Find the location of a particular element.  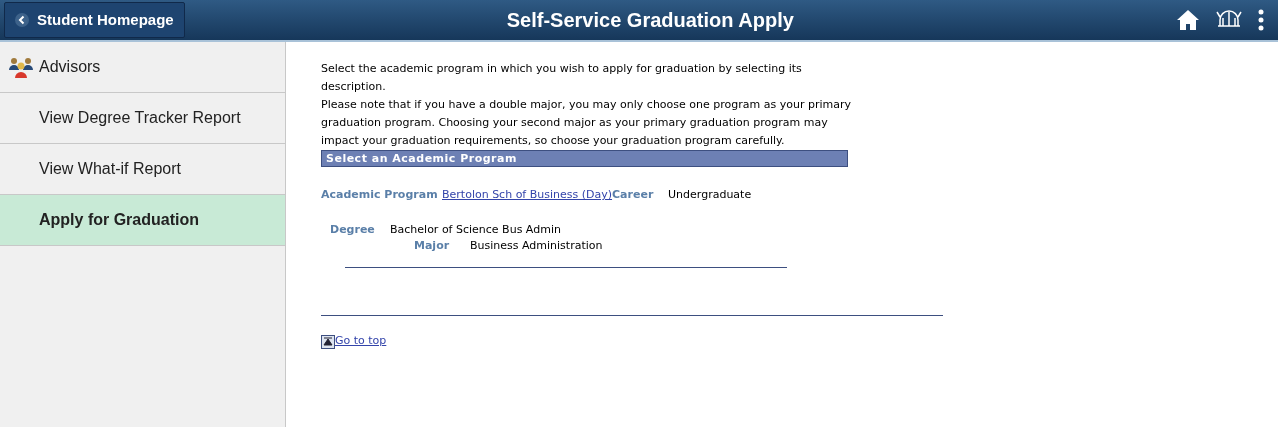

sidebar-heading: Advisors is located at coordinates (142, 67).